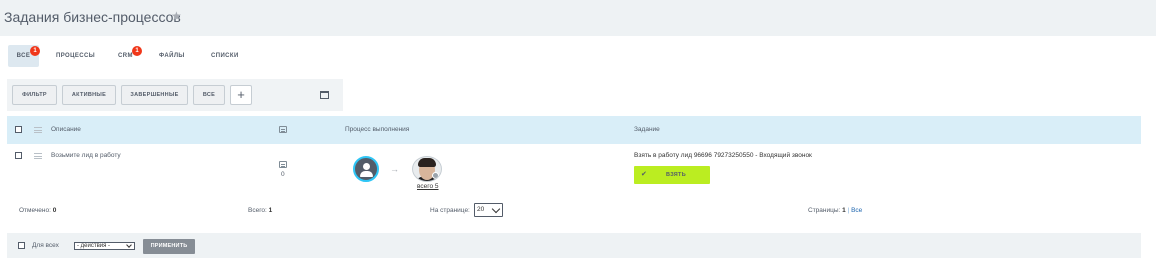 The width and height of the screenshot is (1156, 280). I want to click on filter-active-button: АКТИВНЫЕ, so click(89, 95).